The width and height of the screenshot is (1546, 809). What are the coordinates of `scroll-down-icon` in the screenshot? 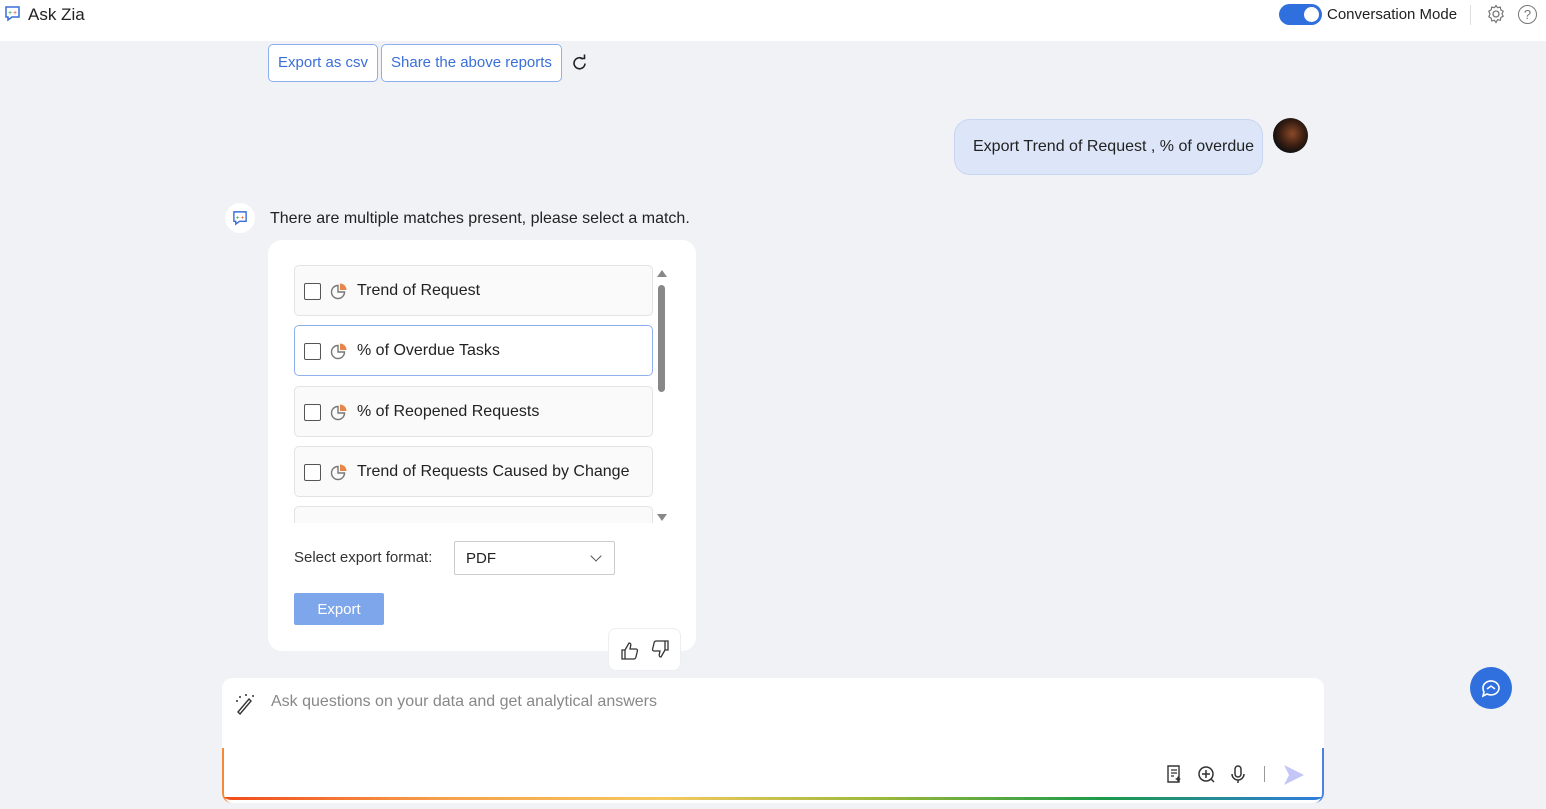 It's located at (662, 517).